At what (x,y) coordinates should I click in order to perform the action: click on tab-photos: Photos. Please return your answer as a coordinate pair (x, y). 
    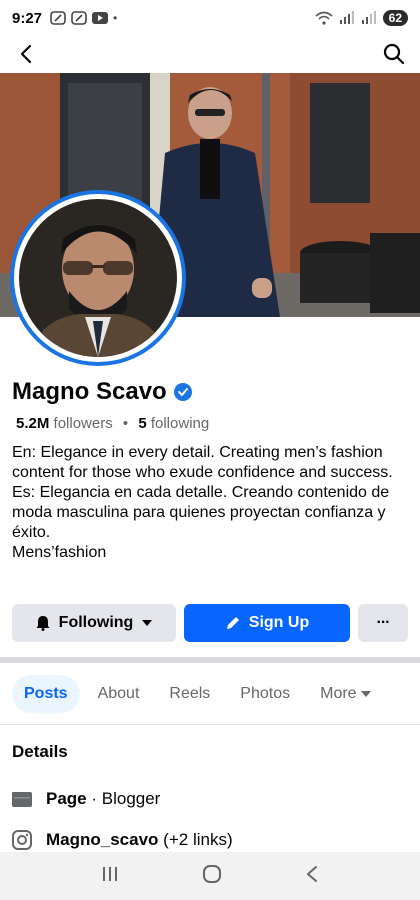
    Looking at the image, I should click on (265, 694).